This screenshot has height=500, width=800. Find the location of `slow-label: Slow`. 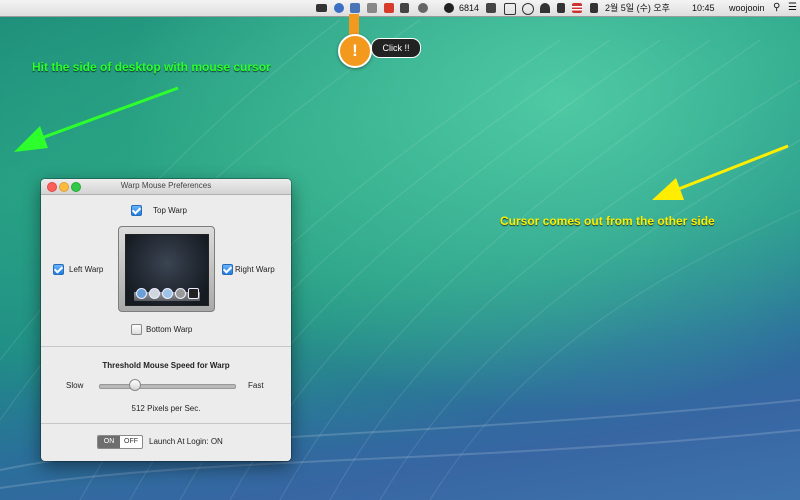

slow-label: Slow is located at coordinates (75, 385).